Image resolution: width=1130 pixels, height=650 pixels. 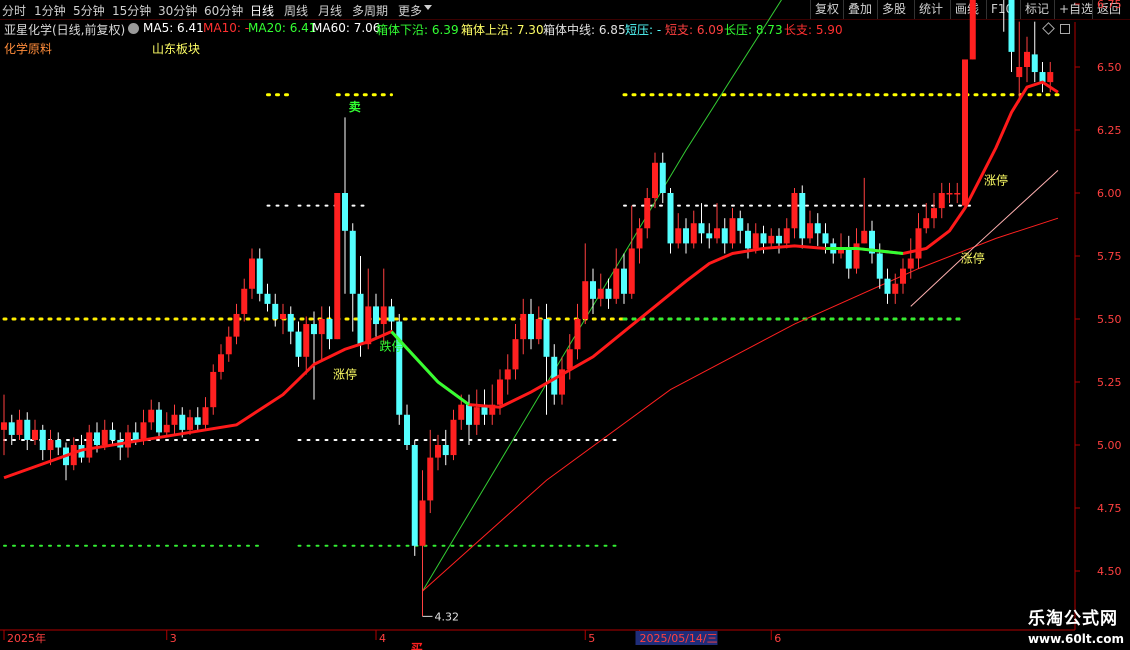 What do you see at coordinates (1109, 193) in the screenshot?
I see `y-tick-label: 6.00` at bounding box center [1109, 193].